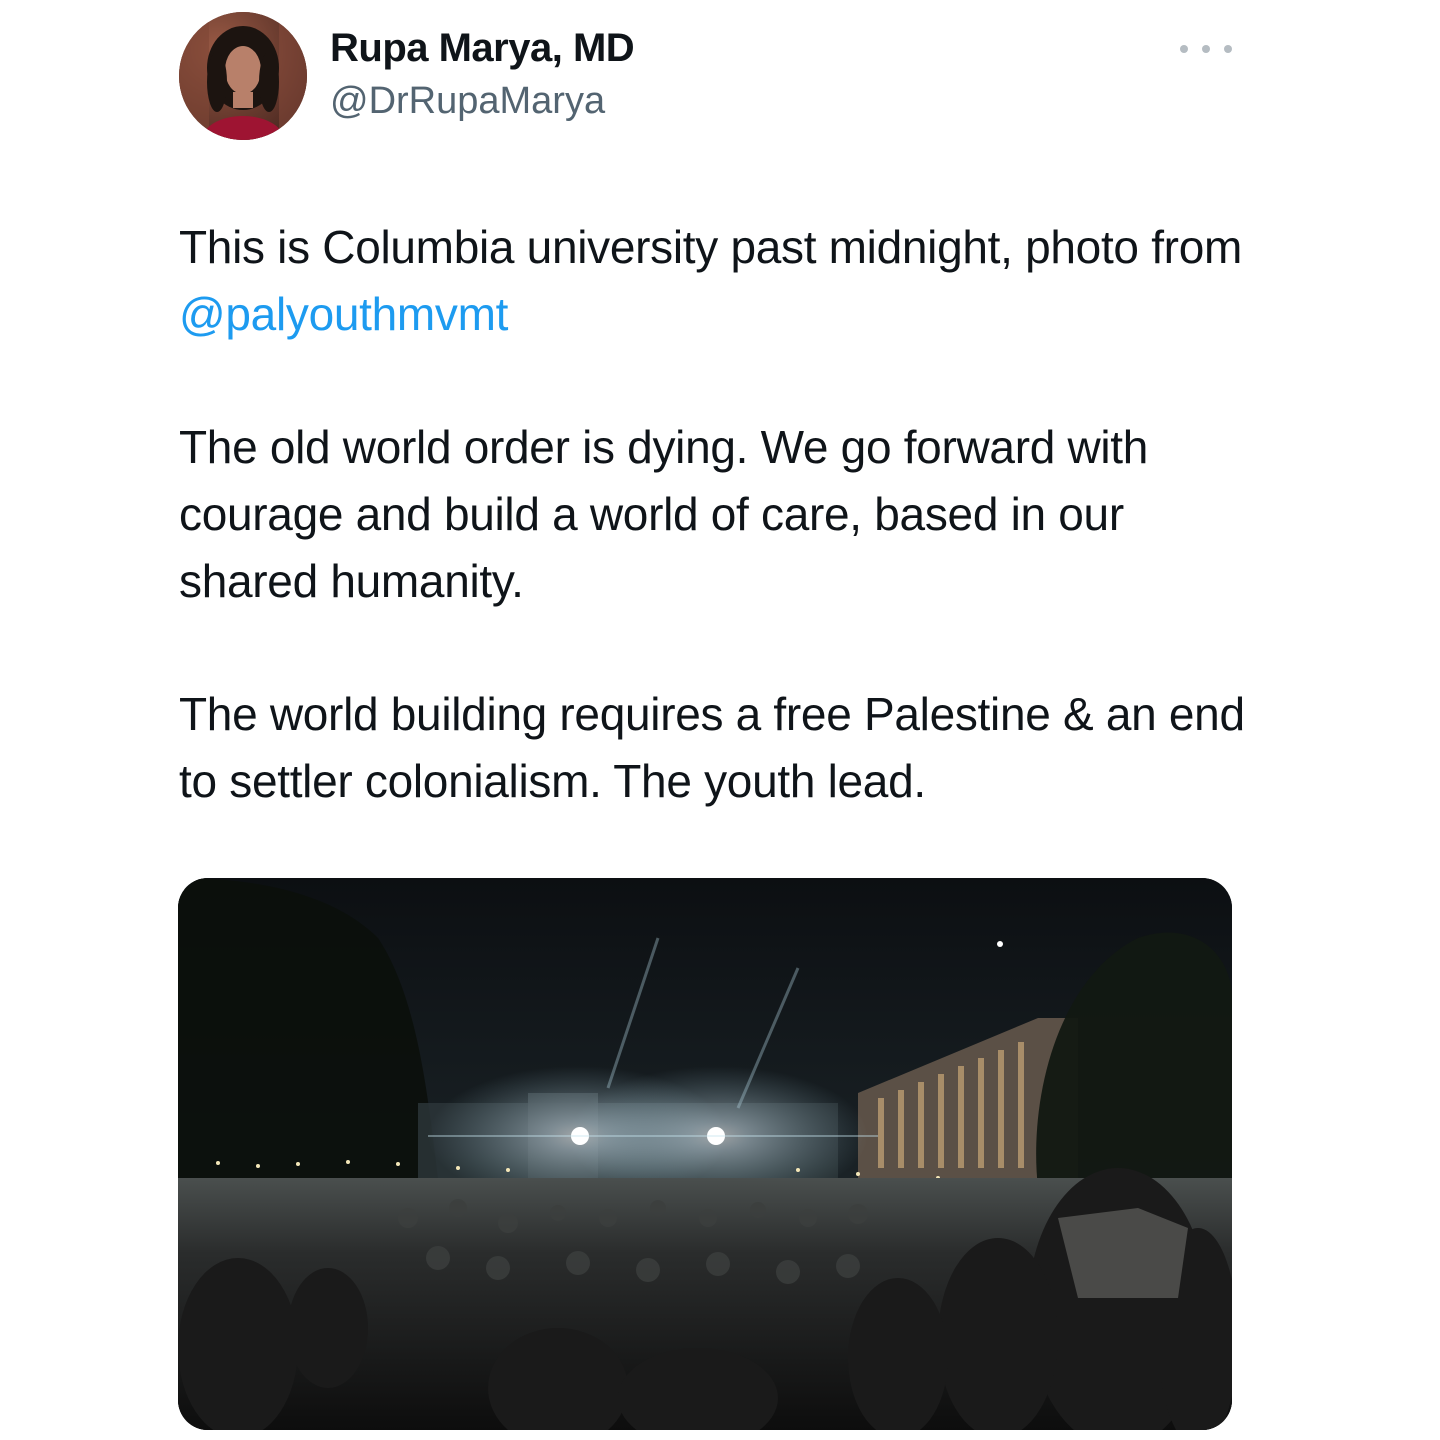 The image size is (1440, 1440). Describe the element at coordinates (343, 314) in the screenshot. I see `mention-link: @palyouthmvmt` at that location.